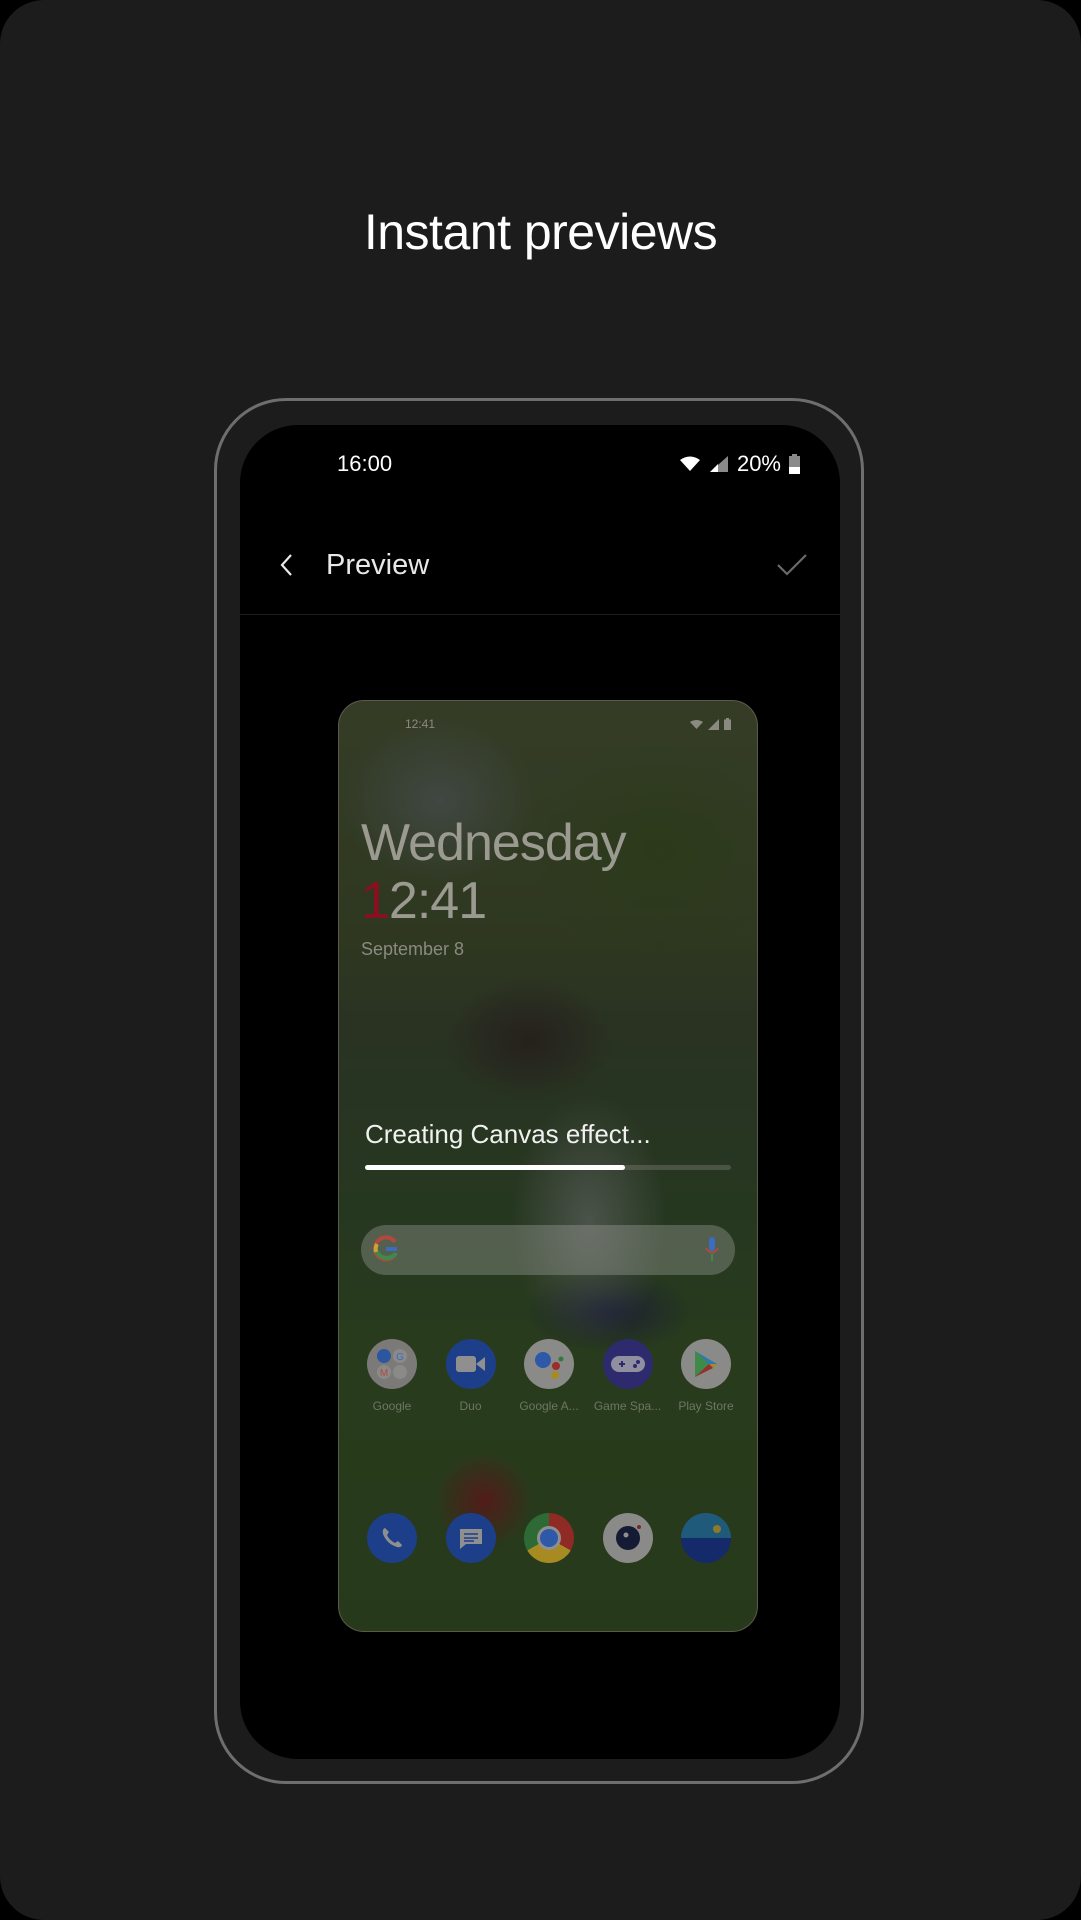 The height and width of the screenshot is (1920, 1081). I want to click on app-label: Duo, so click(470, 1406).